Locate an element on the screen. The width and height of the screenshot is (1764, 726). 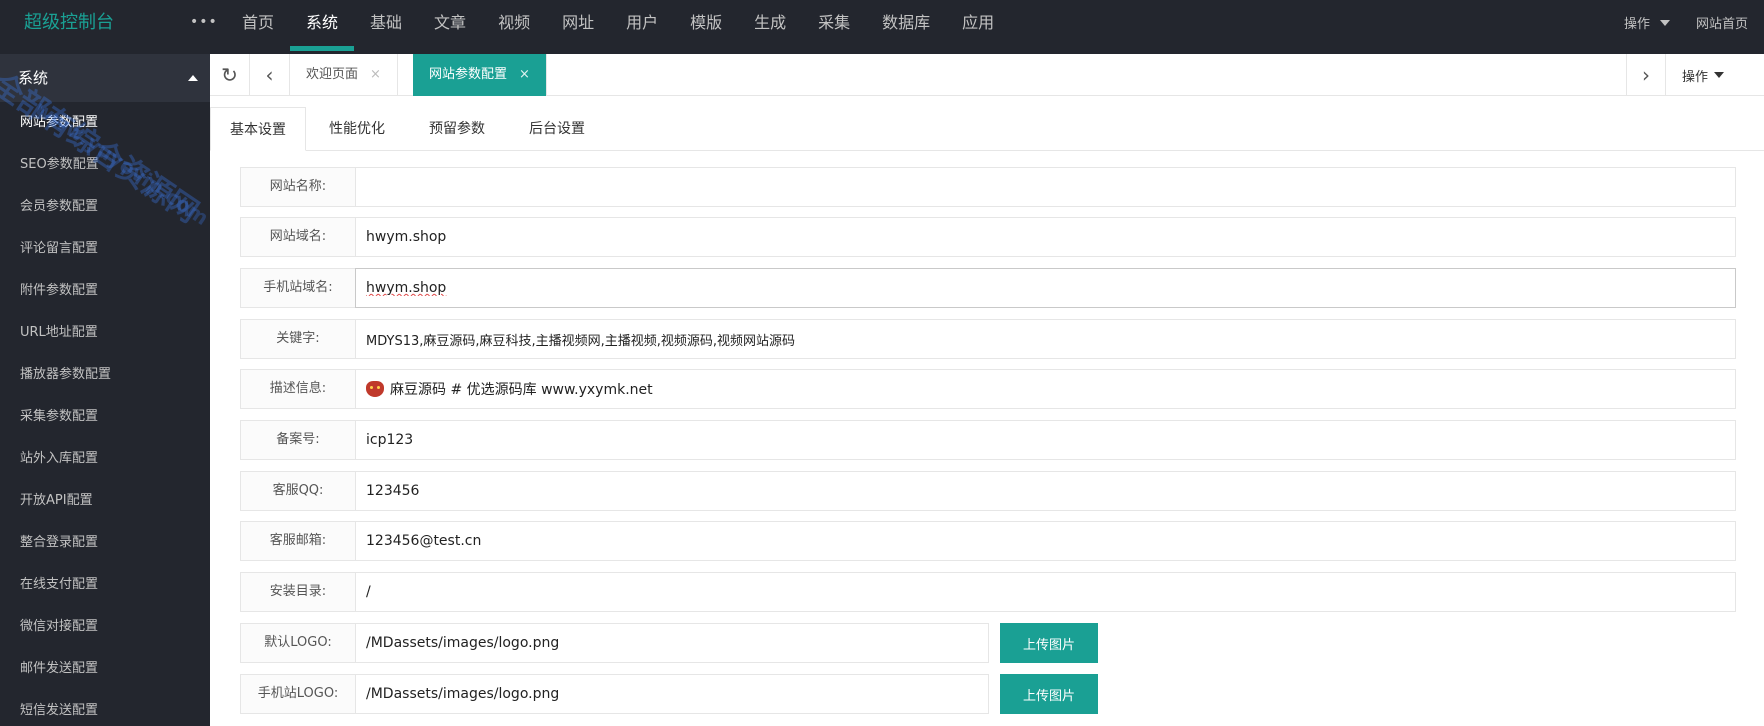
top-nav-system: 系统 is located at coordinates (322, 25).